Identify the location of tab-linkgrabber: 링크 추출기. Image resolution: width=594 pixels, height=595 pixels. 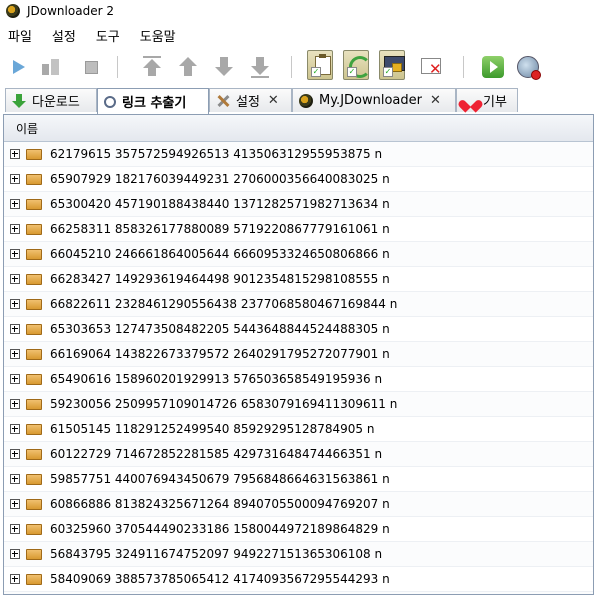
(153, 101).